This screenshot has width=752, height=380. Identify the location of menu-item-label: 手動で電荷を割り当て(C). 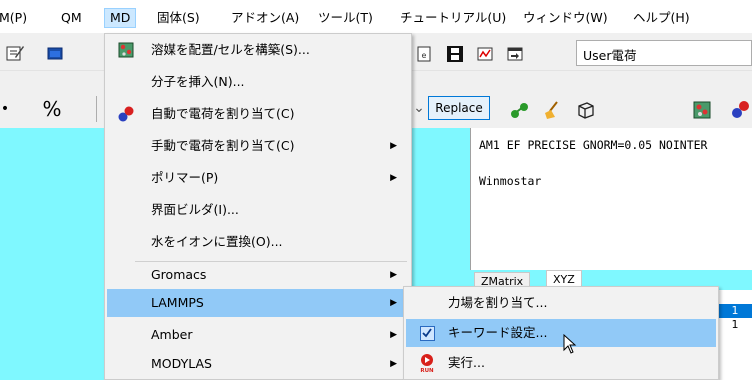
(223, 145).